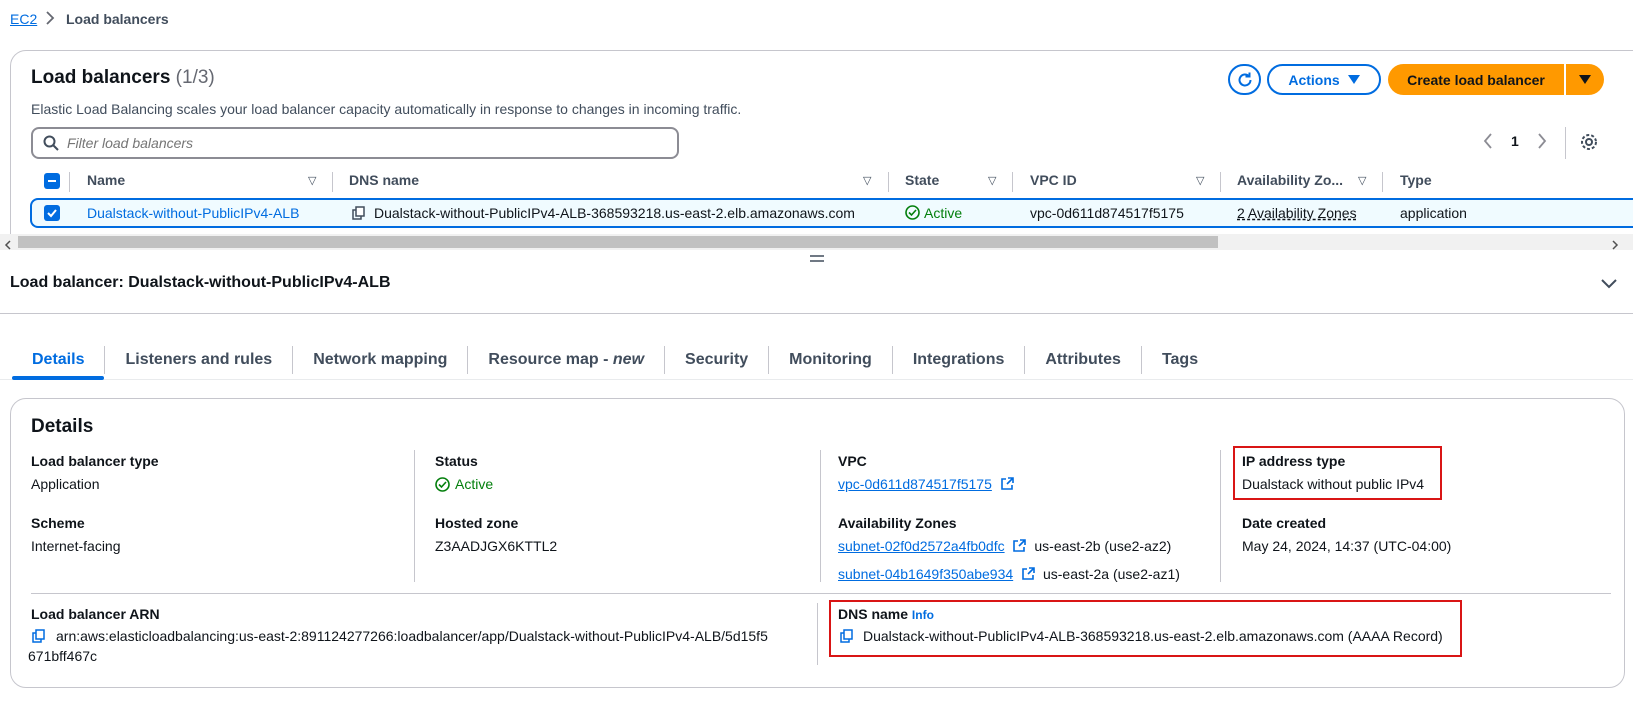  What do you see at coordinates (816, 313) in the screenshot?
I see `divider` at bounding box center [816, 313].